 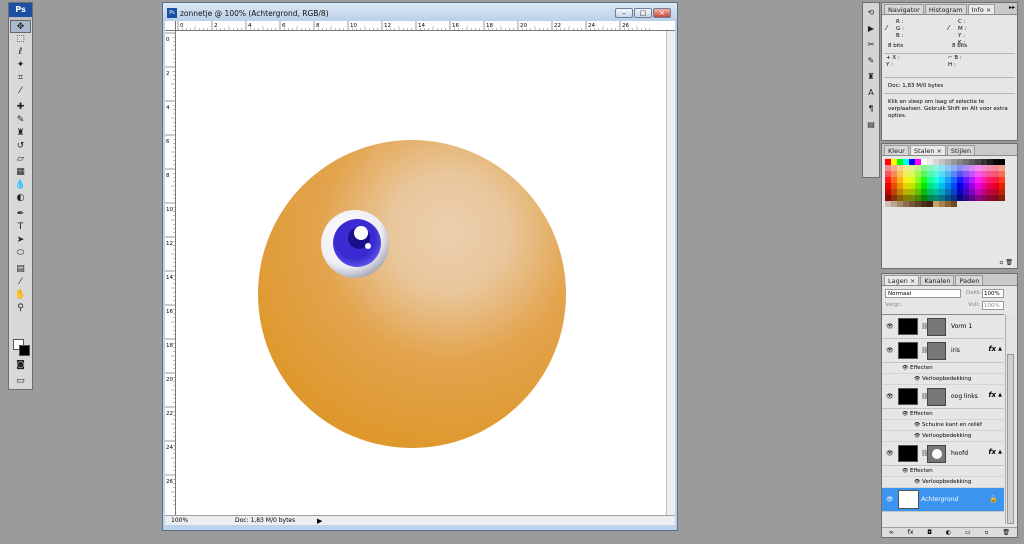 I want to click on tab-stalen: Stalen ×, so click(x=927, y=150).